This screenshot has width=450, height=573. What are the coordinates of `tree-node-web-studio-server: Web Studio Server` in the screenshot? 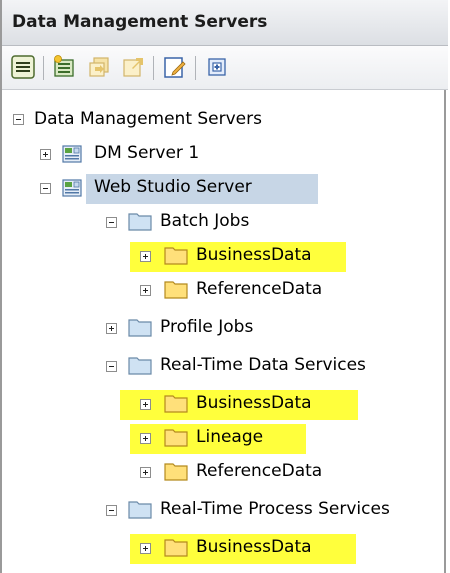 It's located at (225, 192).